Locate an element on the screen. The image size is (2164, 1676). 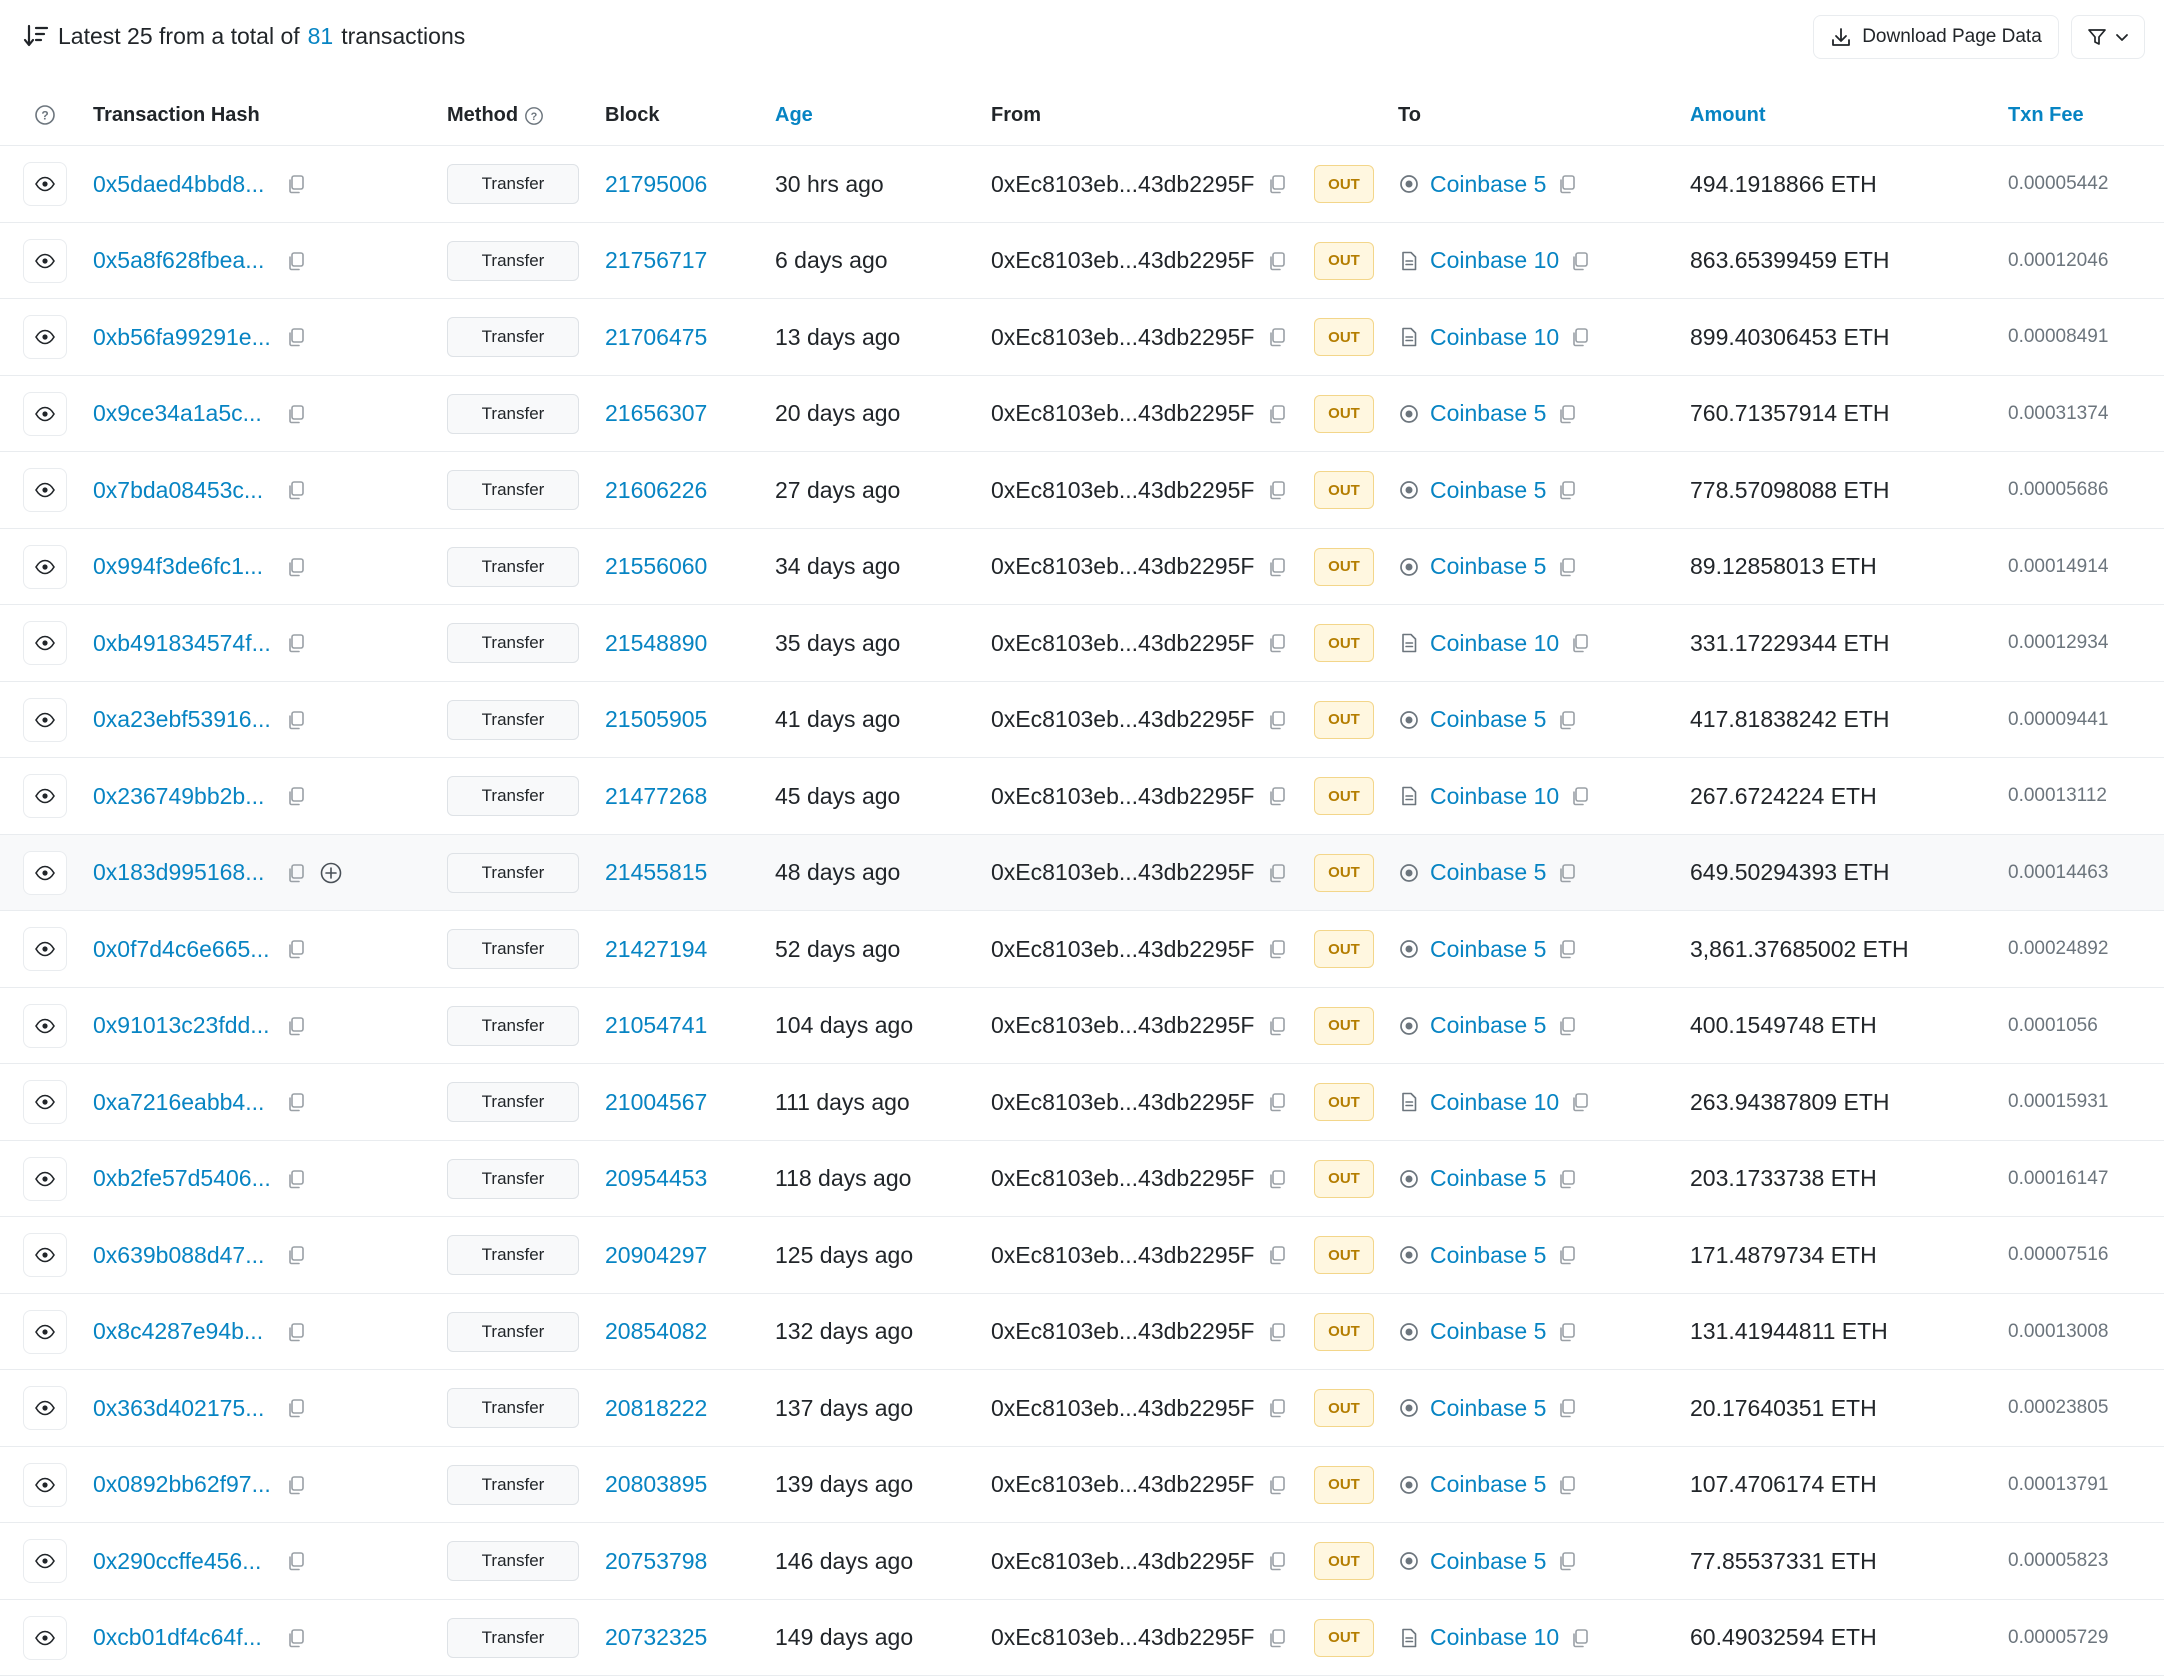
block-number-link: 21556060 is located at coordinates (656, 567).